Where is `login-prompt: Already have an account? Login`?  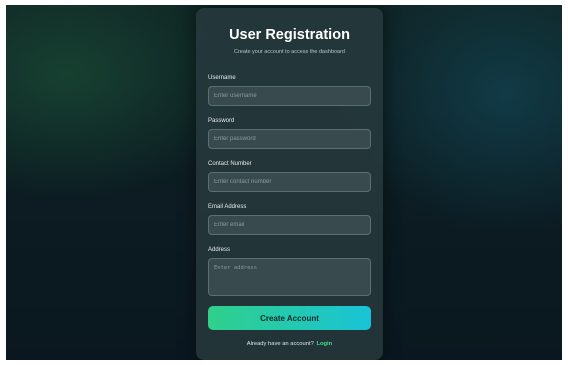 login-prompt: Already have an account? Login is located at coordinates (289, 344).